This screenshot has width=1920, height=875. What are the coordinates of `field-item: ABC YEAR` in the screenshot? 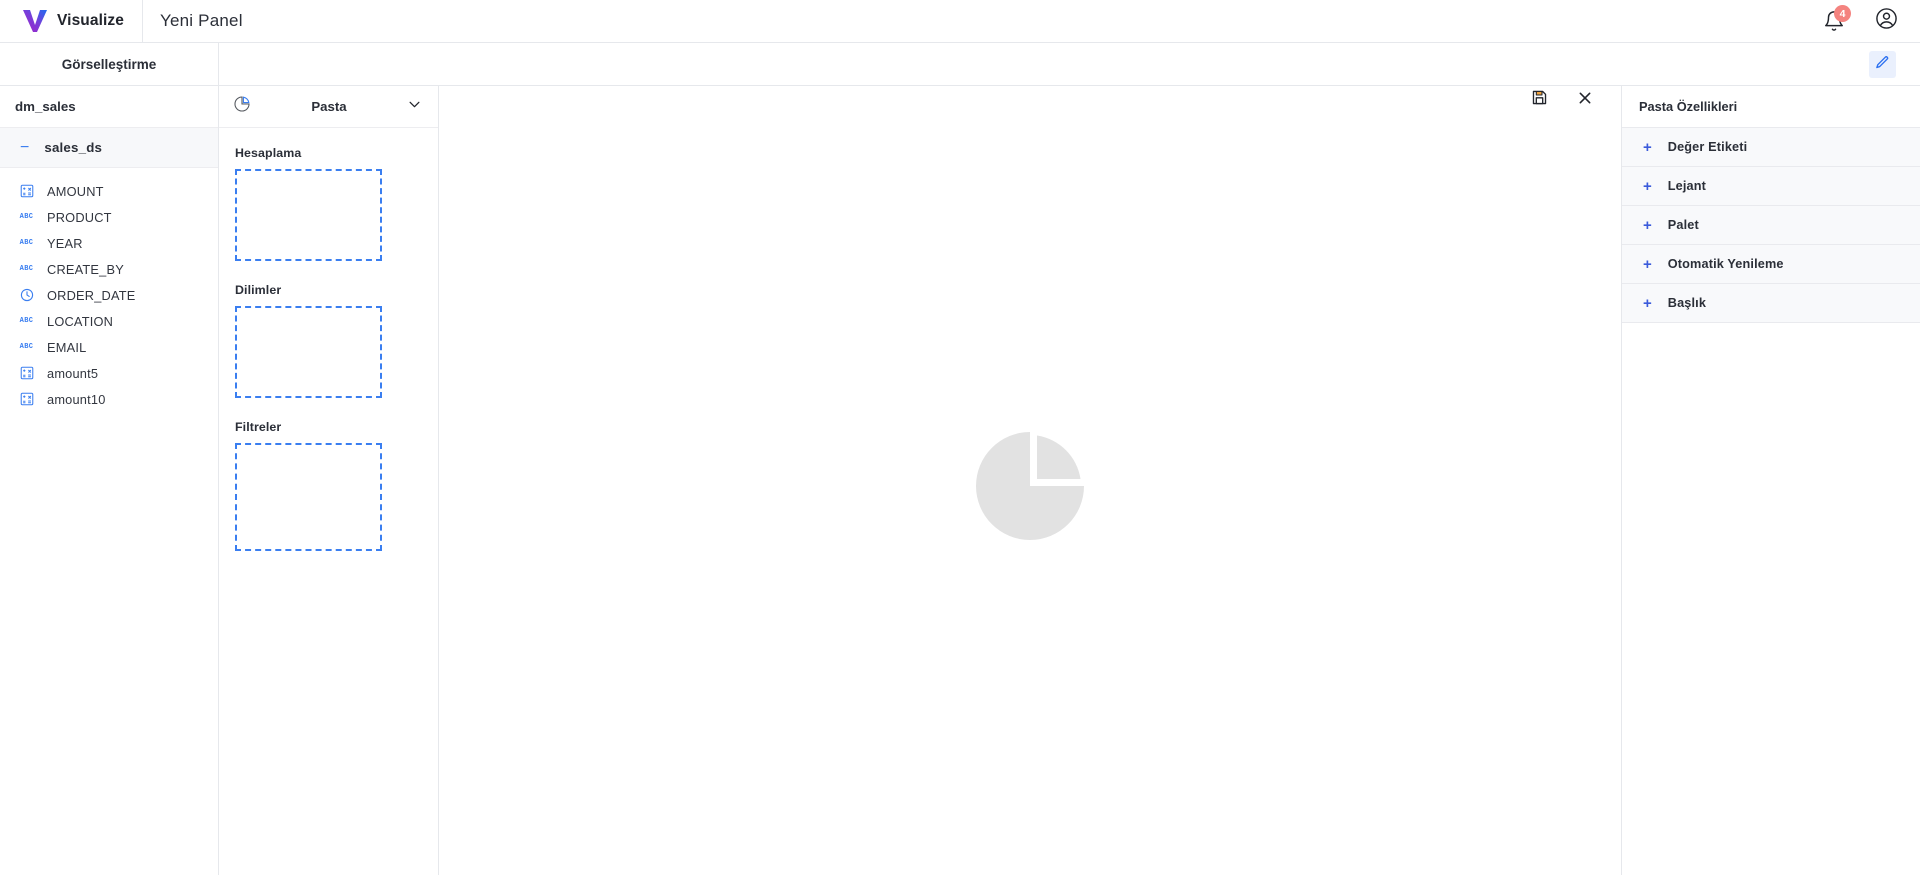 It's located at (109, 243).